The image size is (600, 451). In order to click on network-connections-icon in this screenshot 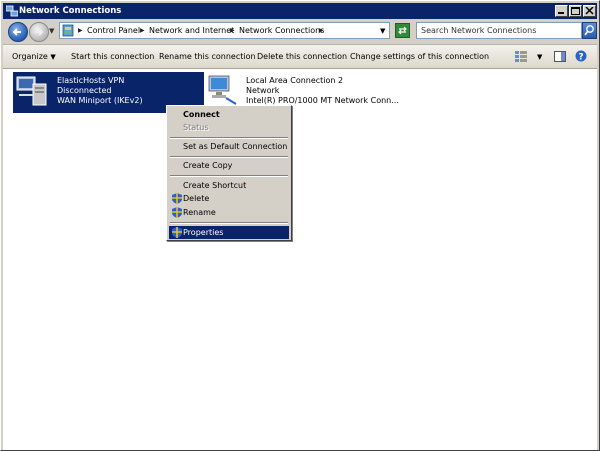, I will do `click(12, 11)`.